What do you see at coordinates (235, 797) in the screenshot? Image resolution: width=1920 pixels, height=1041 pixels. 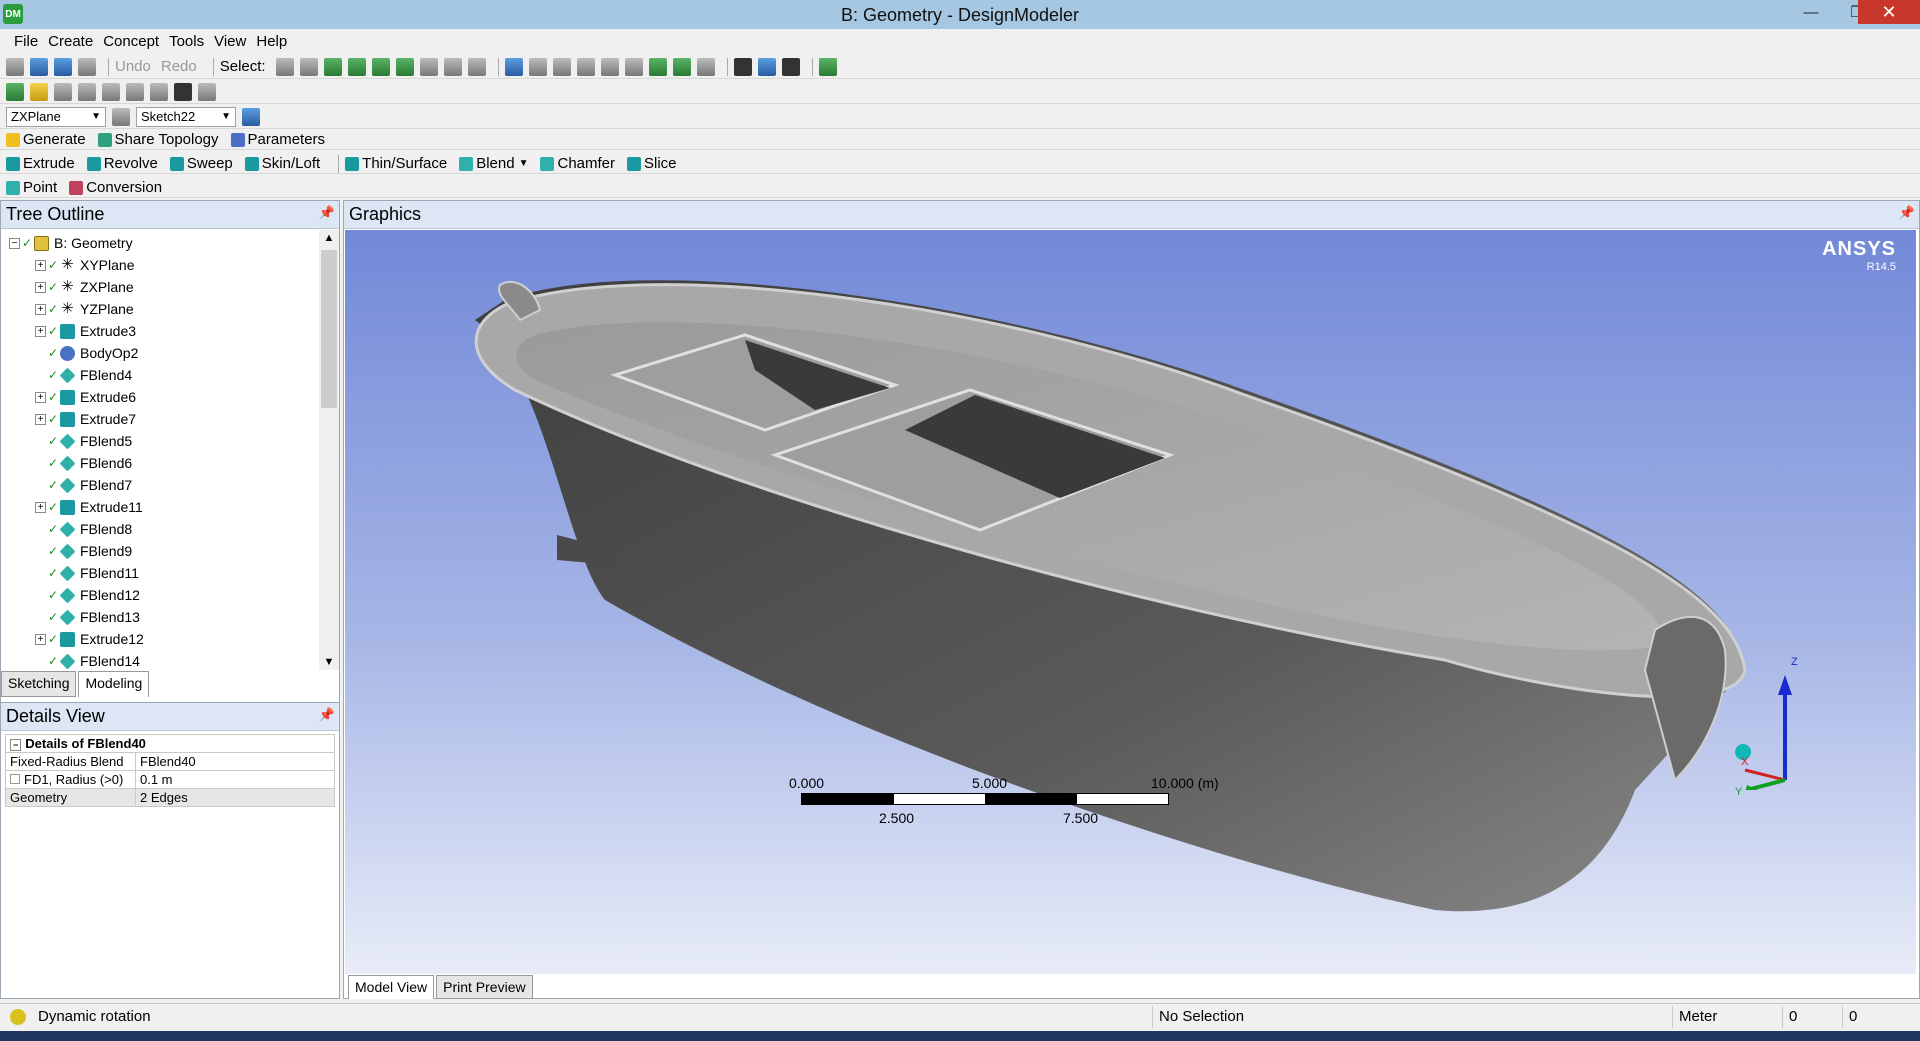 I see `details-row-value: 2 Edges` at bounding box center [235, 797].